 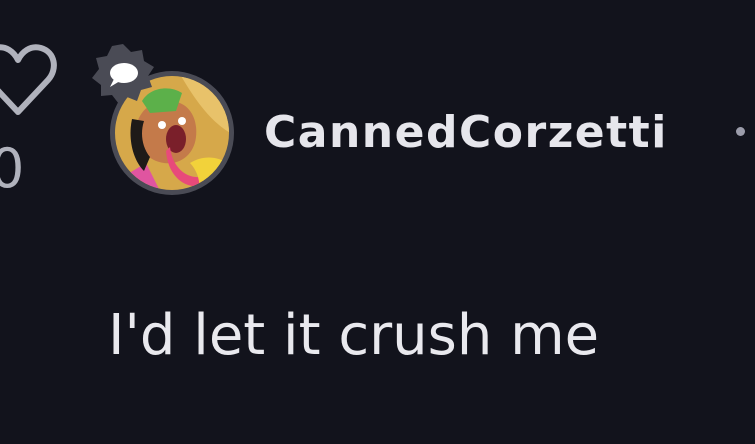 I want to click on username-link: CannedCorzetti, so click(x=466, y=133).